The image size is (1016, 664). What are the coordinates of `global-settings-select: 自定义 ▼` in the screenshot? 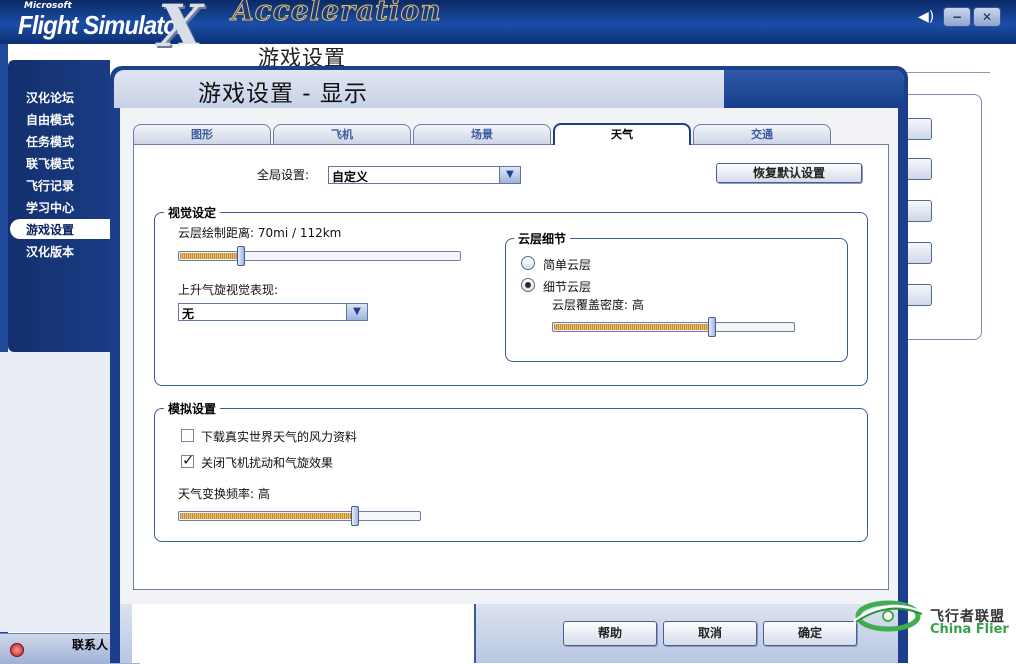 It's located at (424, 175).